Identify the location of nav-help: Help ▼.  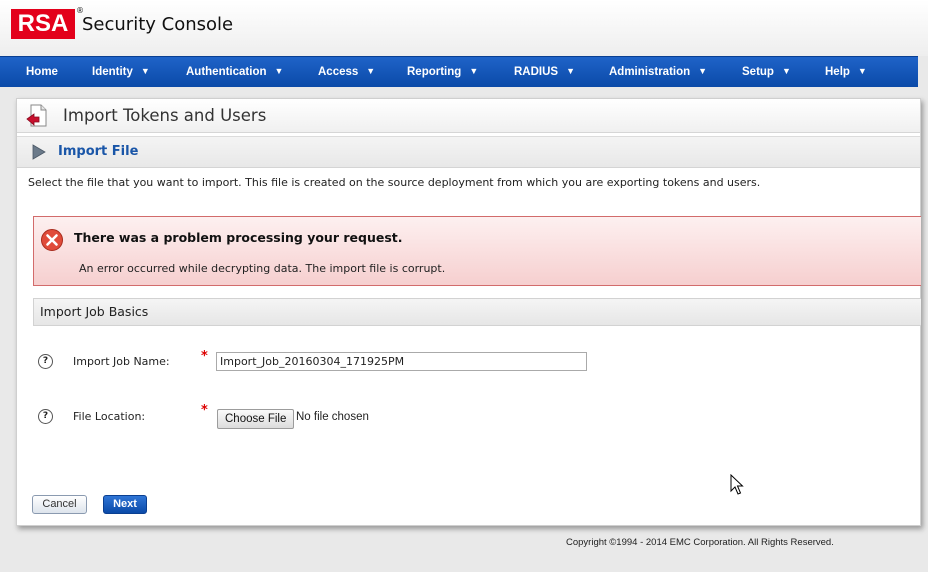
(846, 72).